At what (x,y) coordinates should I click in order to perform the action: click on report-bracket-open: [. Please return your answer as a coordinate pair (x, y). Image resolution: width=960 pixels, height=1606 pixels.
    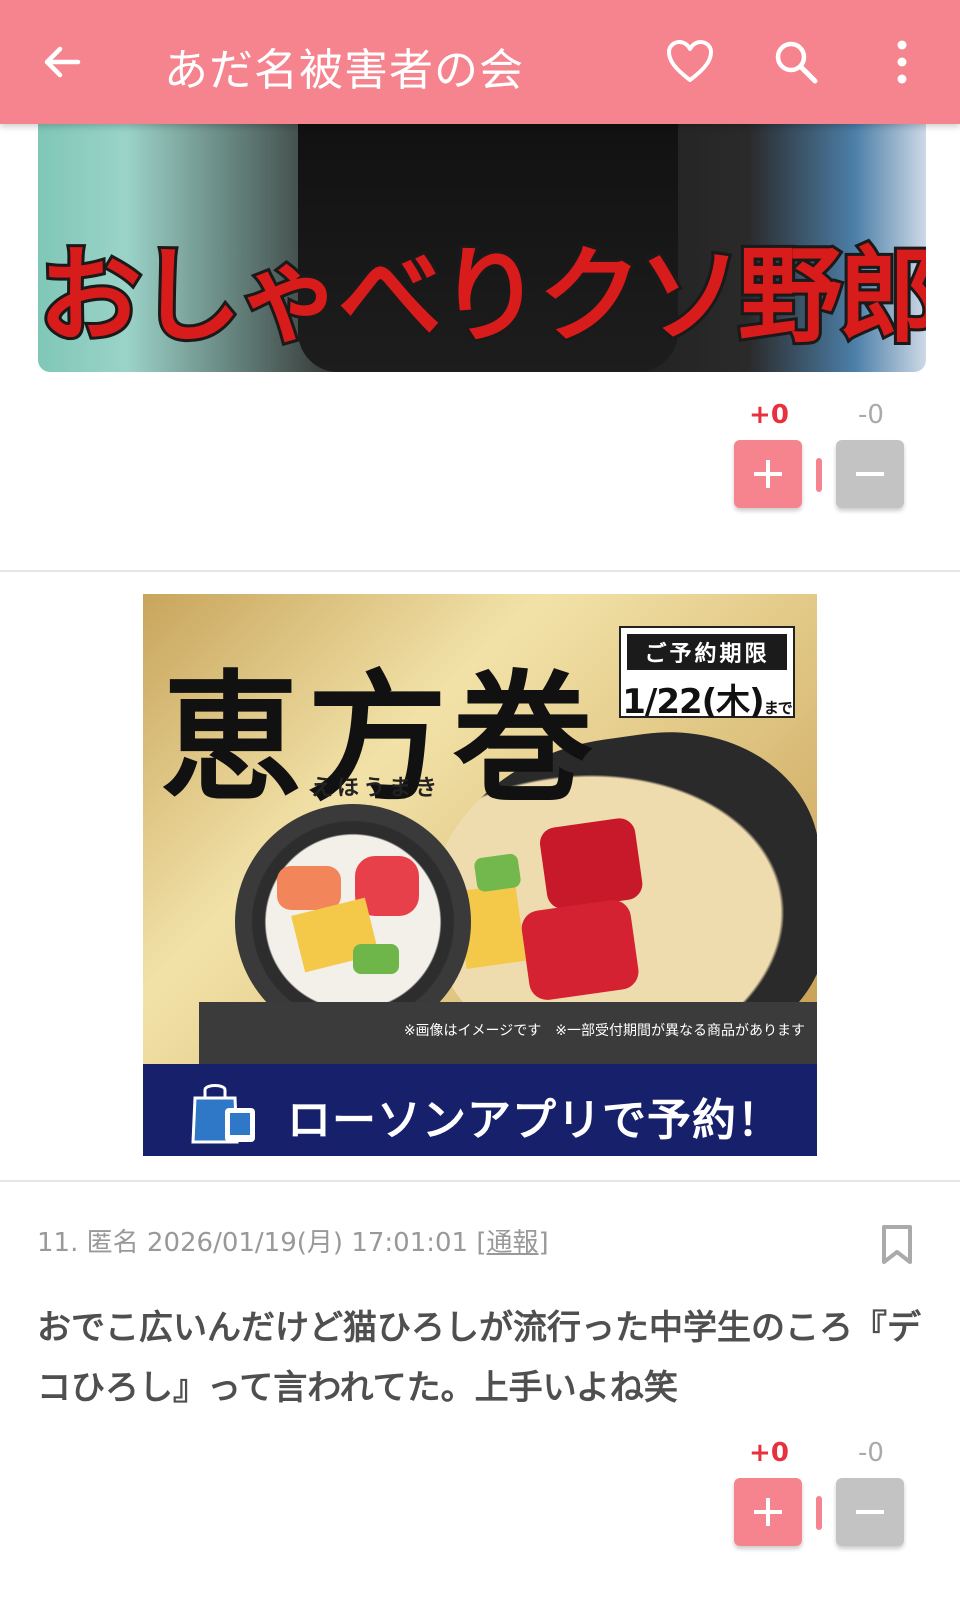
    Looking at the image, I should click on (481, 1243).